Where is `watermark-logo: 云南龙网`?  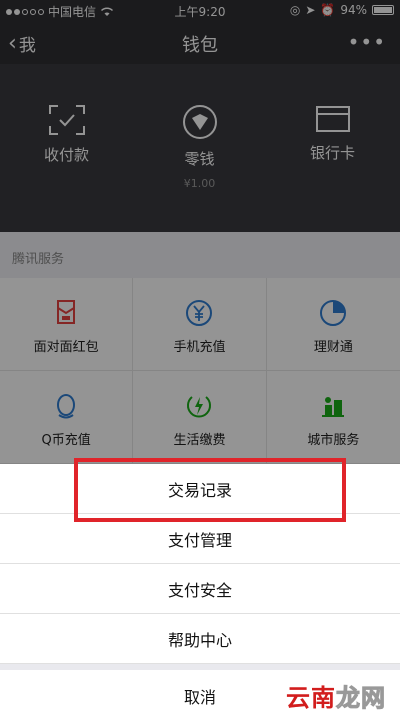 watermark-logo: 云南龙网 is located at coordinates (336, 695).